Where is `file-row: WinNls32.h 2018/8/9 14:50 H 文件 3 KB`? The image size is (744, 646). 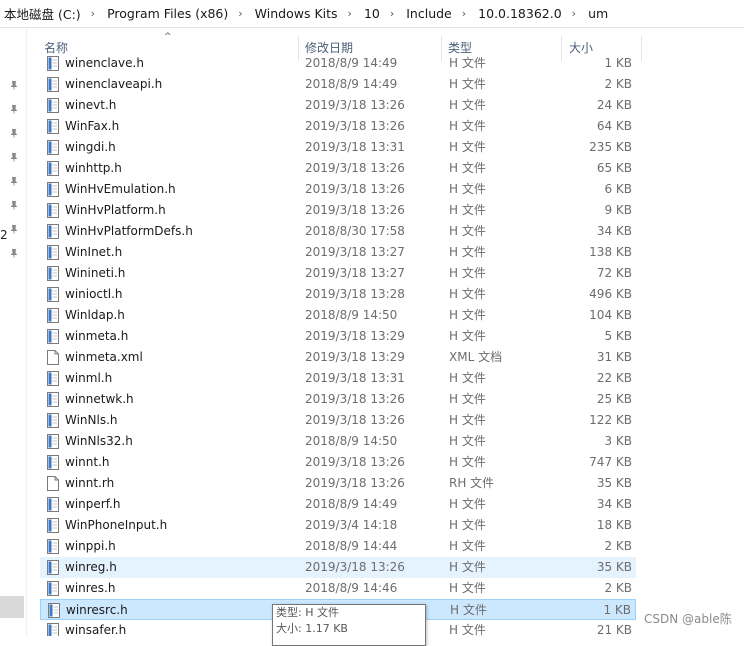 file-row: WinNls32.h 2018/8/9 14:50 H 文件 3 KB is located at coordinates (338, 441).